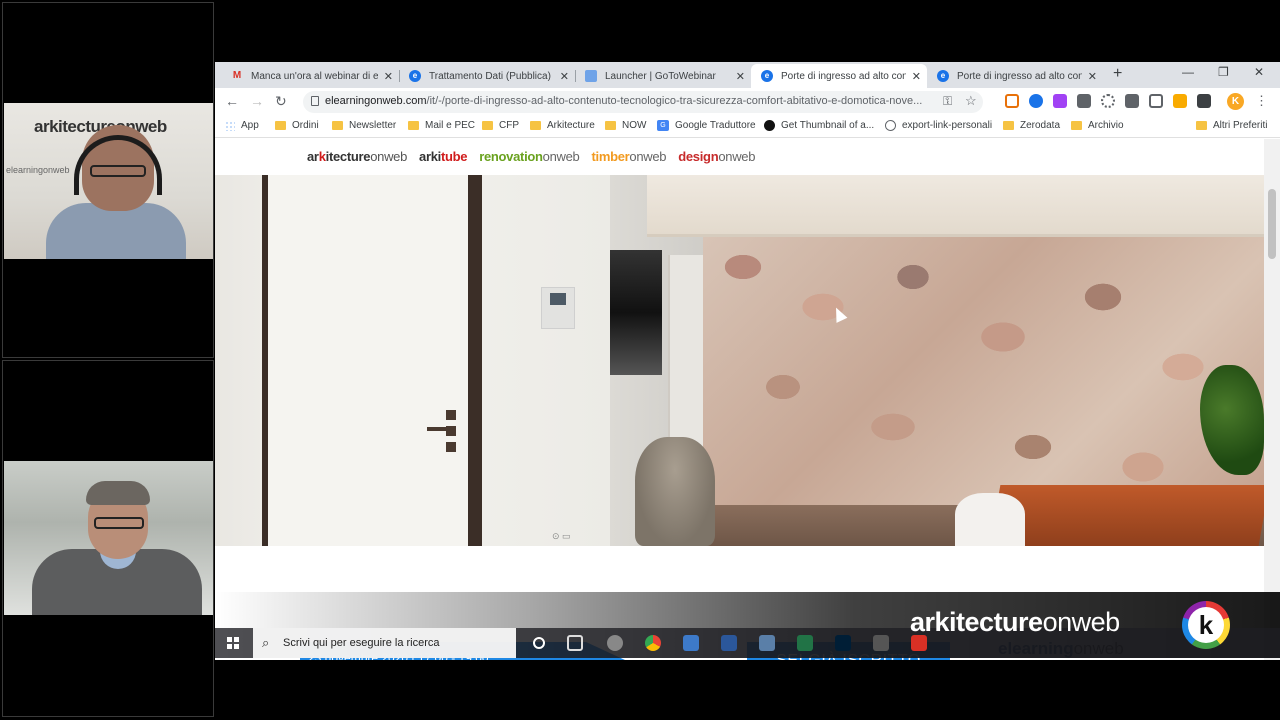 The height and width of the screenshot is (720, 1280). Describe the element at coordinates (769, 125) in the screenshot. I see `github-icon` at that location.